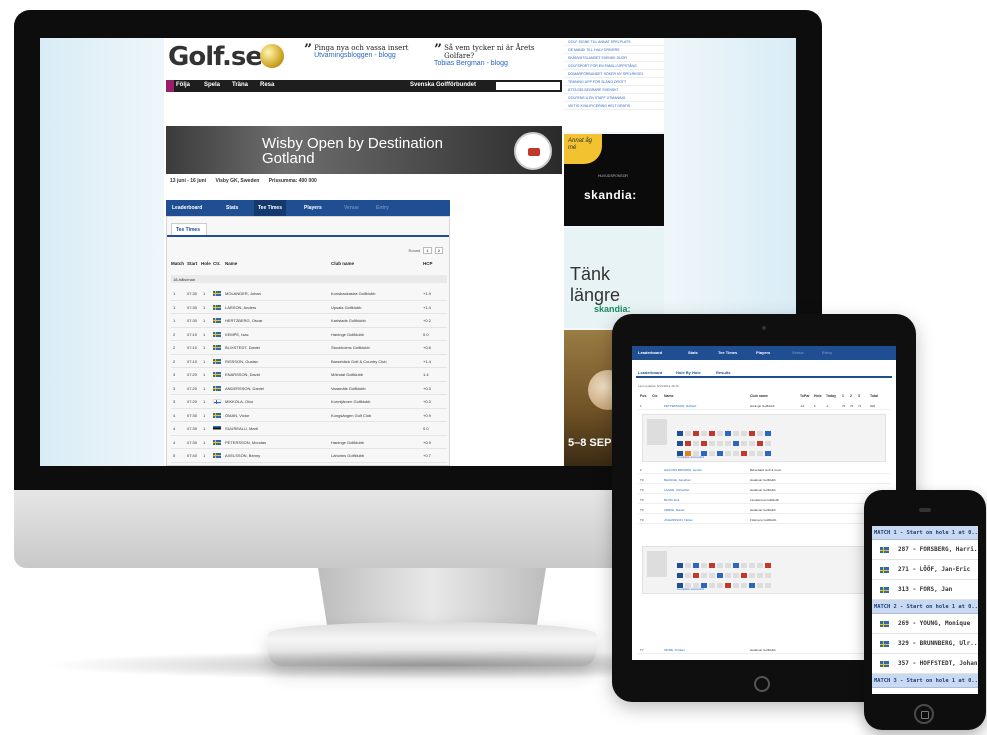  Describe the element at coordinates (614, 82) in the screenshot. I see `sidebar-news-link: TRÄNING UPP FÖR SLÄNG DROTT` at that location.